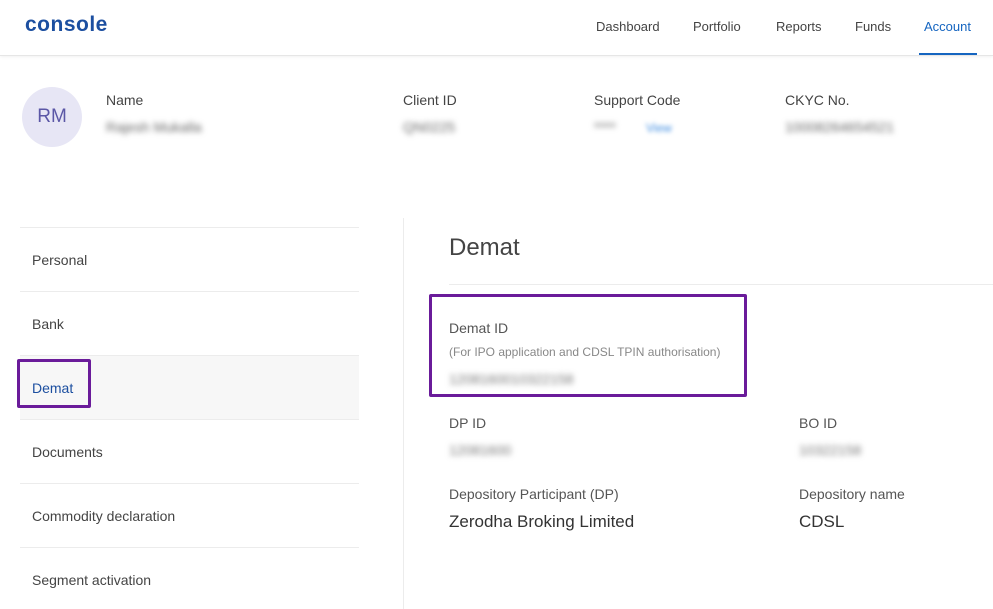  What do you see at coordinates (822, 521) in the screenshot?
I see `depository-name-value: CDSL` at bounding box center [822, 521].